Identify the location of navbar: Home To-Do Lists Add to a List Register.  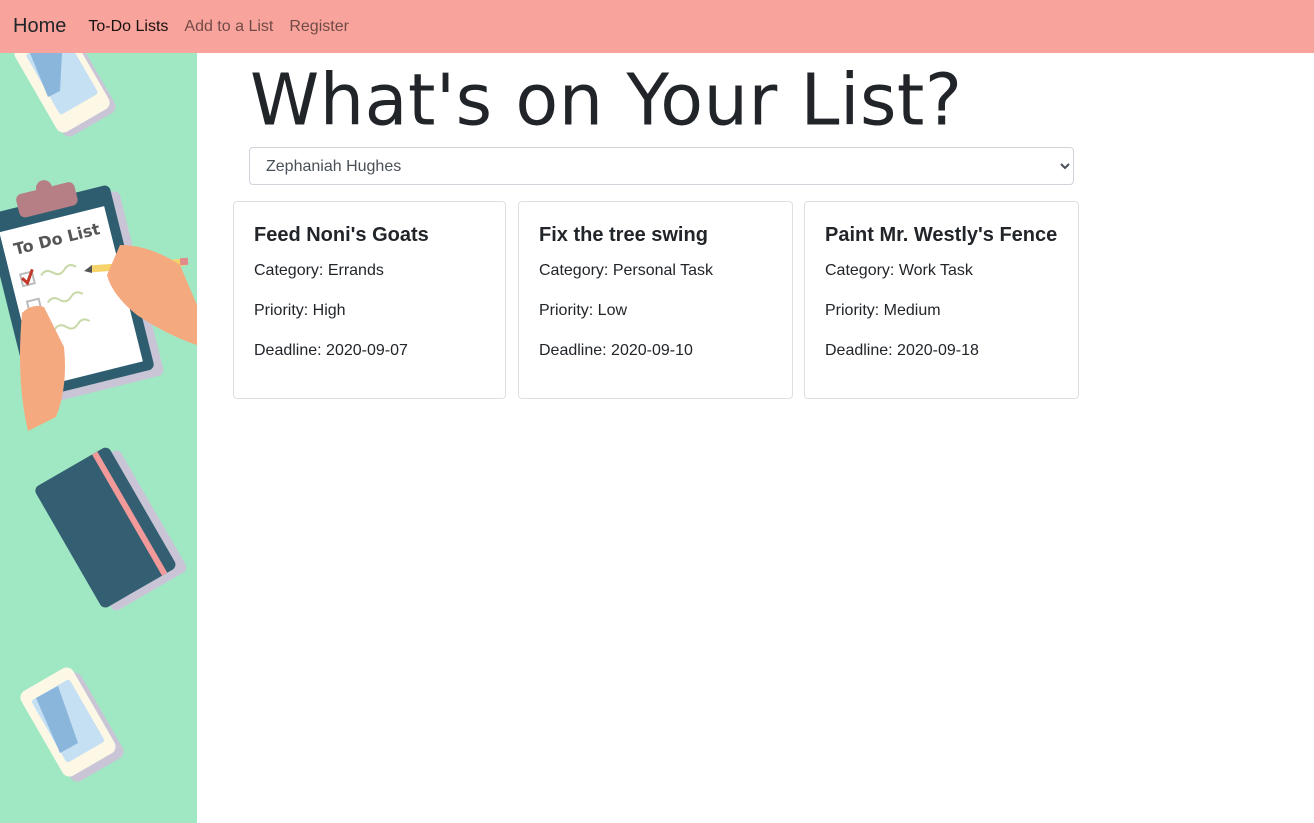
(657, 26).